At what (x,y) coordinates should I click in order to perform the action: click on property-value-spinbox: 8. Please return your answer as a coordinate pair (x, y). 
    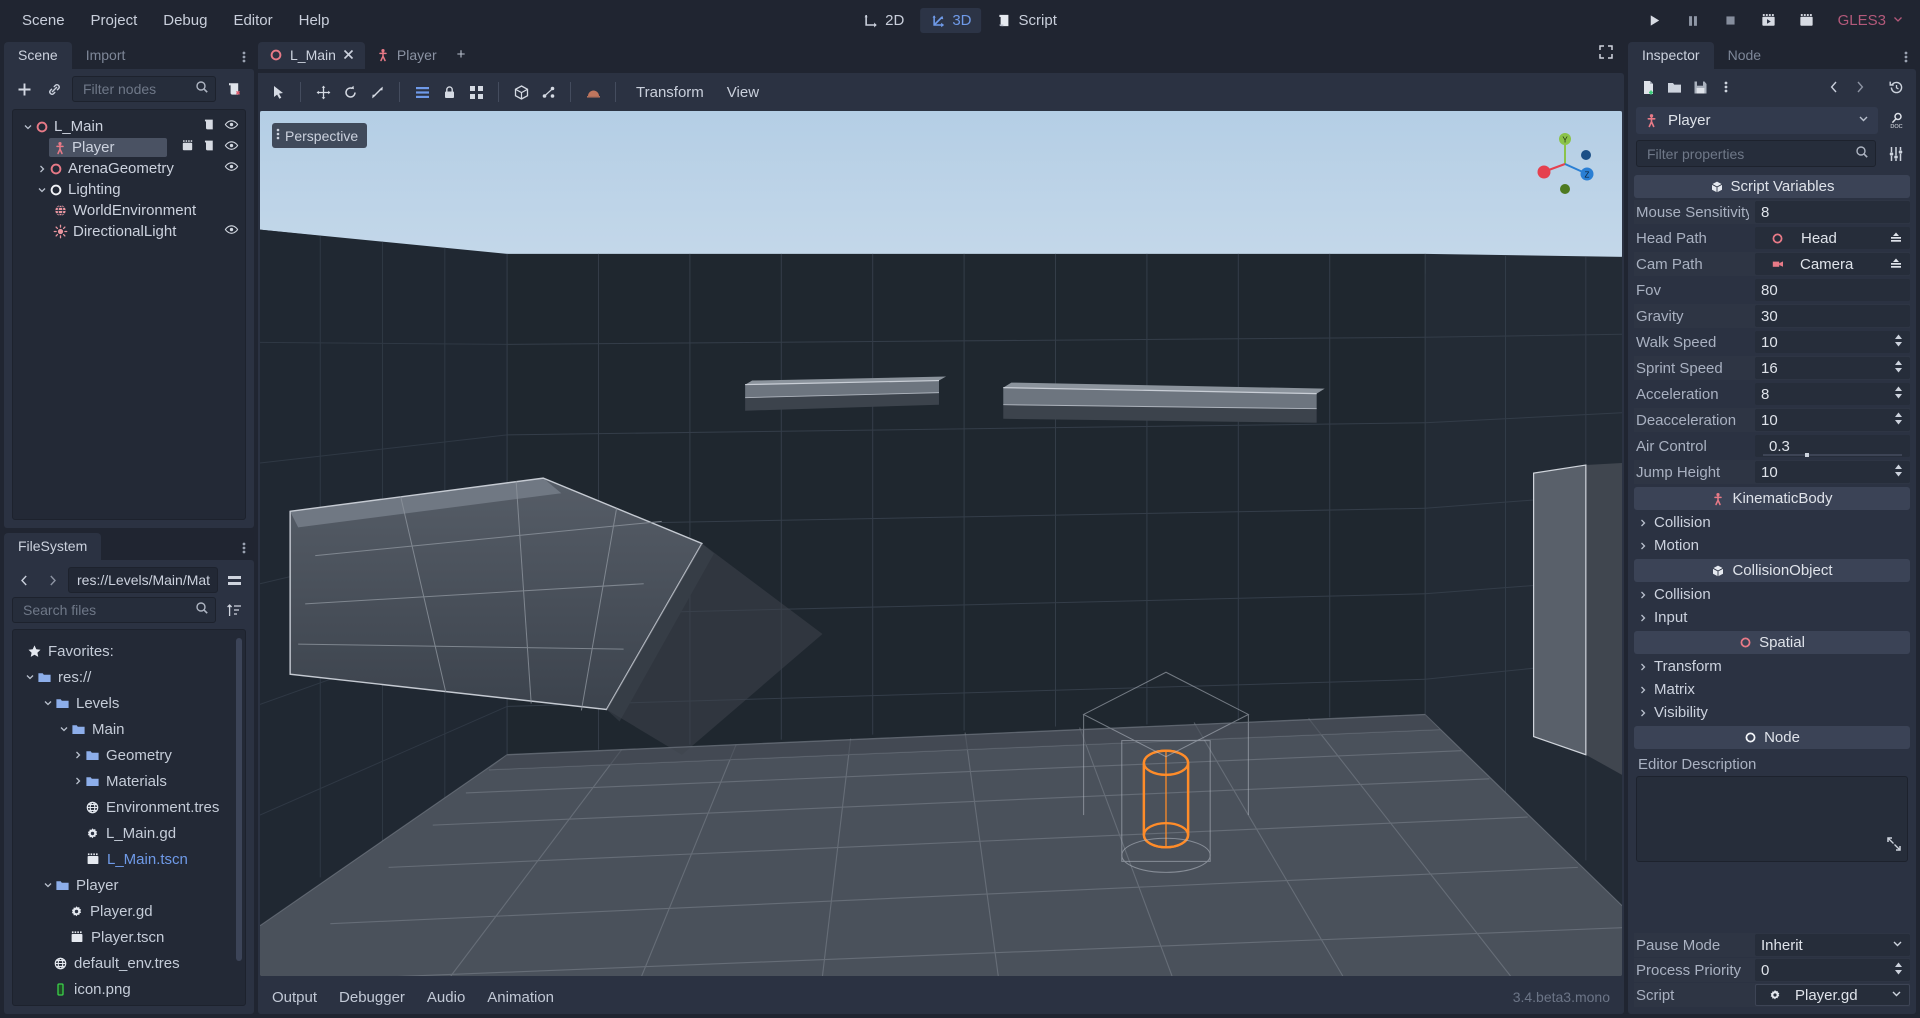
    Looking at the image, I should click on (1832, 394).